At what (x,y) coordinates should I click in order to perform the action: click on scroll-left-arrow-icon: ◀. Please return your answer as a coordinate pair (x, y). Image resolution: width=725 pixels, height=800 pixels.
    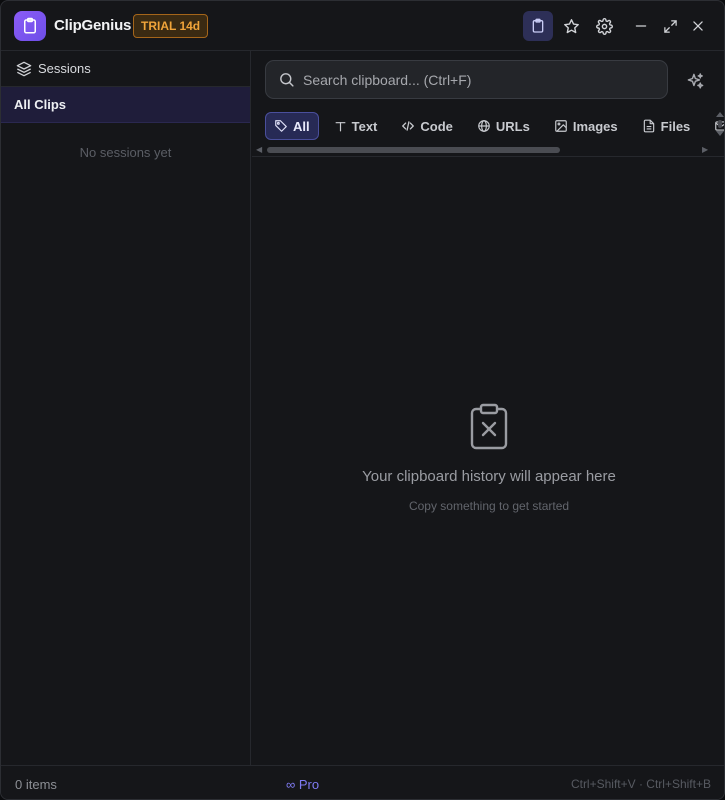
    Looking at the image, I should click on (259, 150).